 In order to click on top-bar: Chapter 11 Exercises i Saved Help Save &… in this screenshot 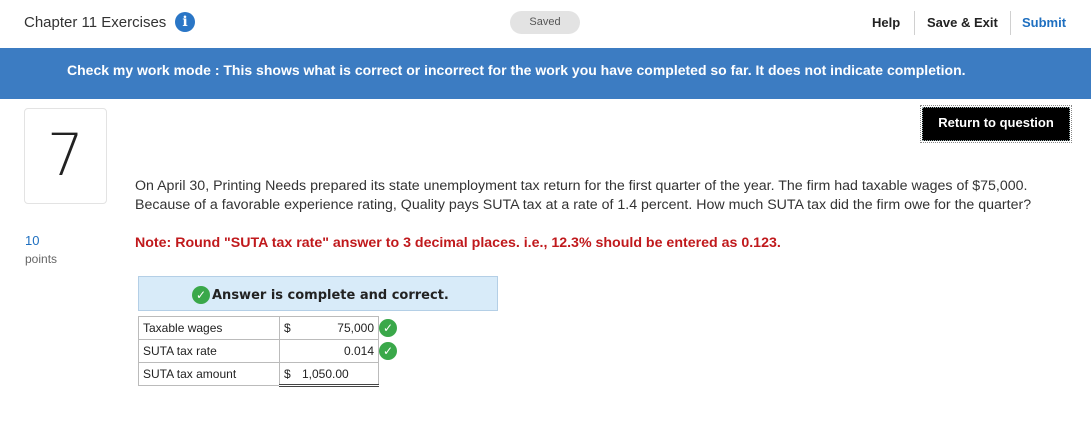, I will do `click(545, 24)`.